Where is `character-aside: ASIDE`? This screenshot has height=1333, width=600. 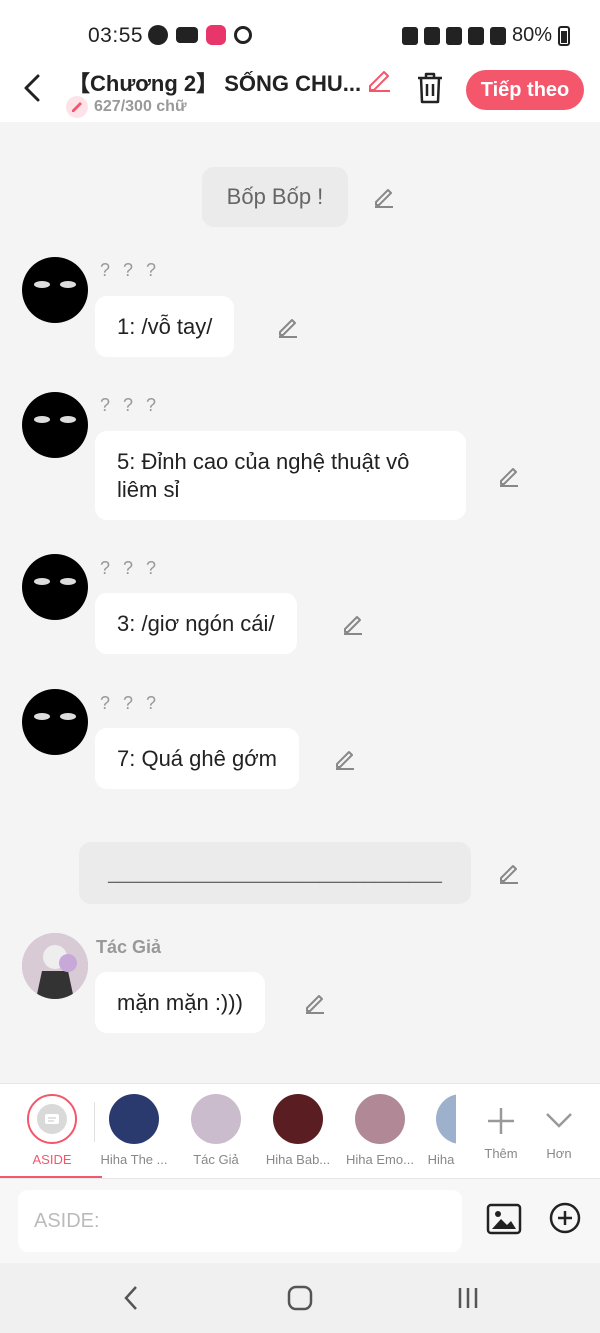 character-aside: ASIDE is located at coordinates (52, 1130).